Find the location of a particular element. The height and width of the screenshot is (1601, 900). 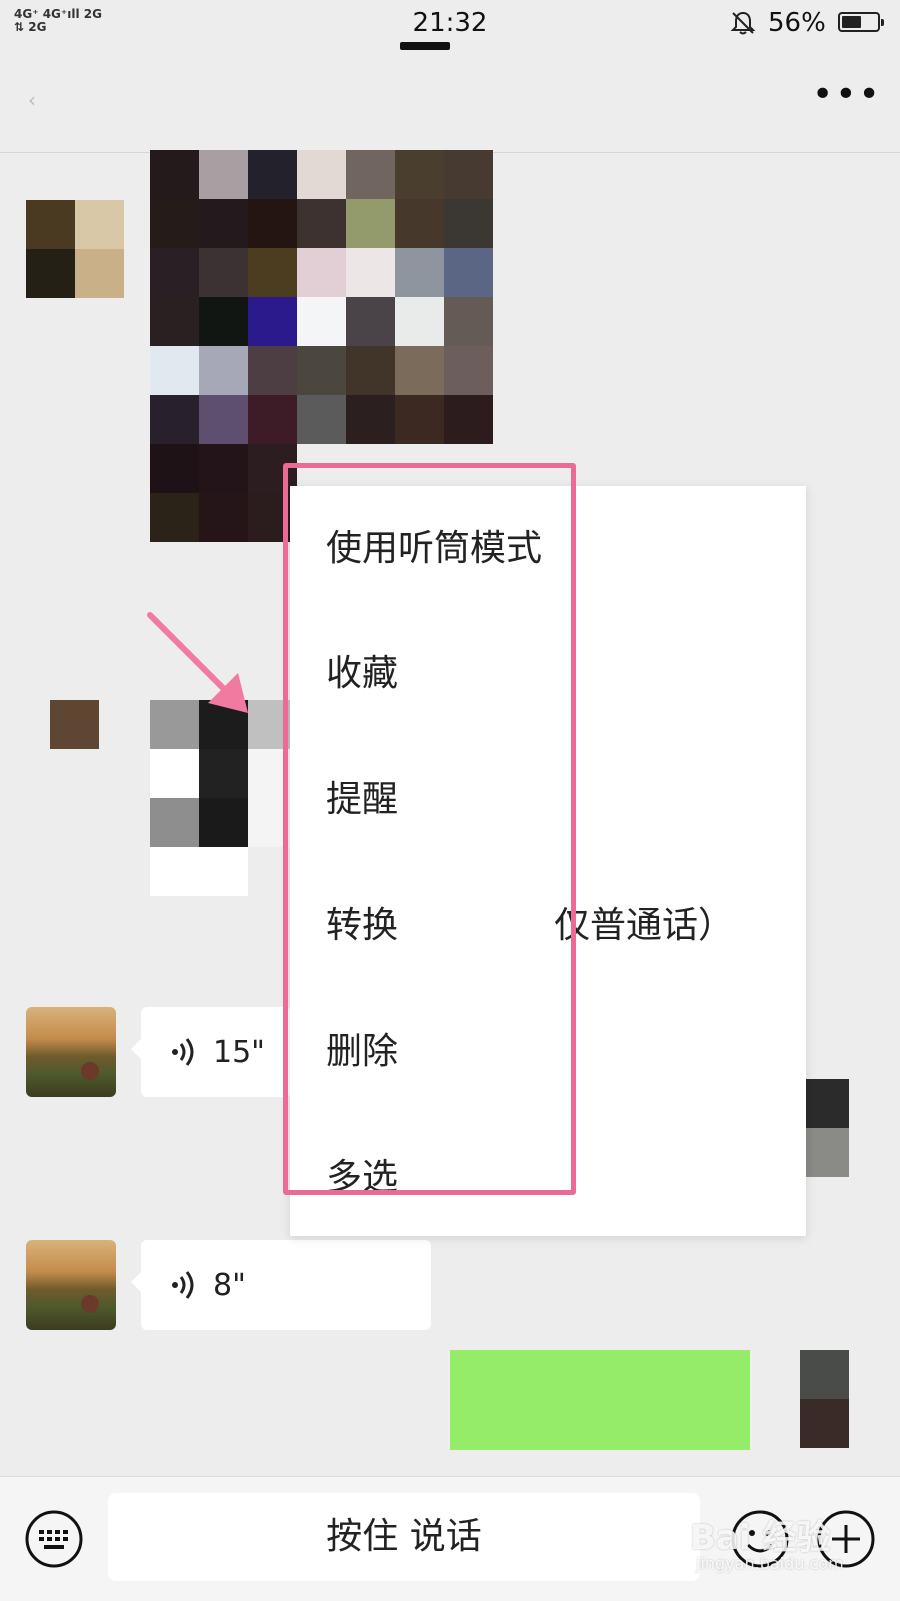

voice-duration: 15" is located at coordinates (239, 1052).